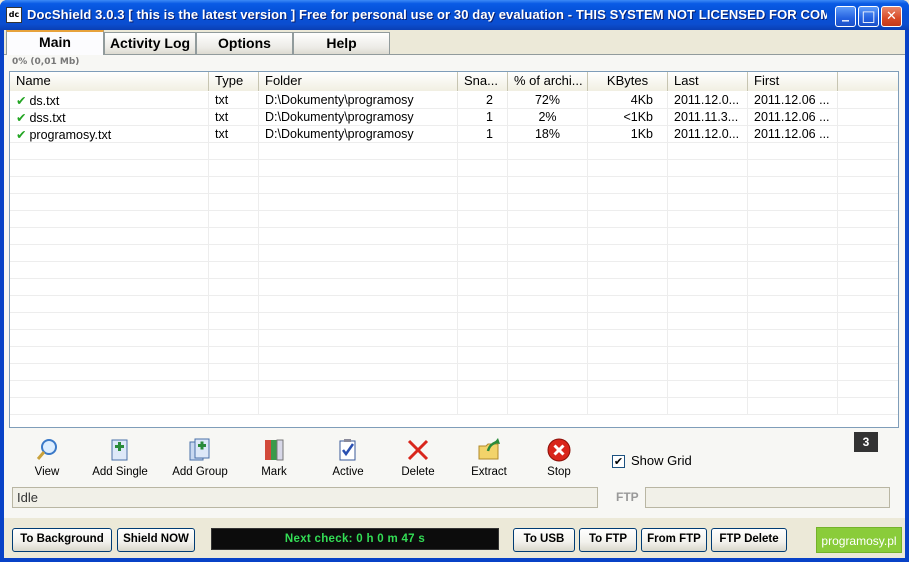 This screenshot has height=562, width=909. What do you see at coordinates (559, 458) in the screenshot?
I see `stop-button: Stop` at bounding box center [559, 458].